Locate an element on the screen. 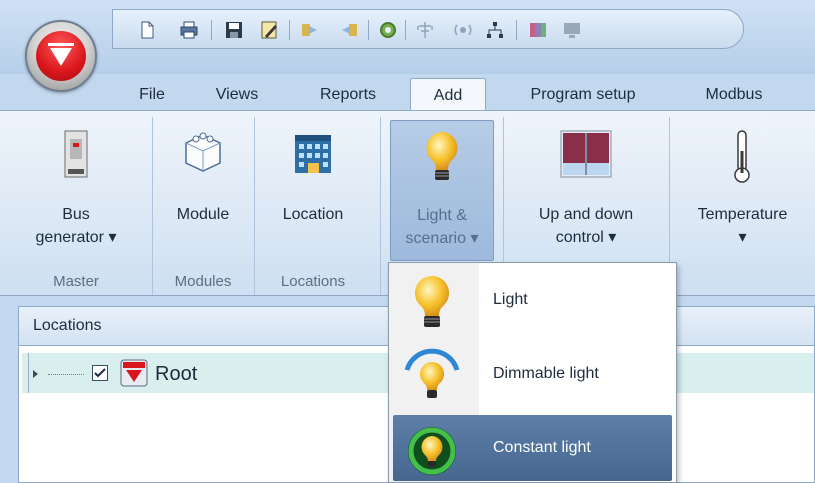 The image size is (815, 483). bus-generator-button: Bus generator ▾ is located at coordinates (76, 187).